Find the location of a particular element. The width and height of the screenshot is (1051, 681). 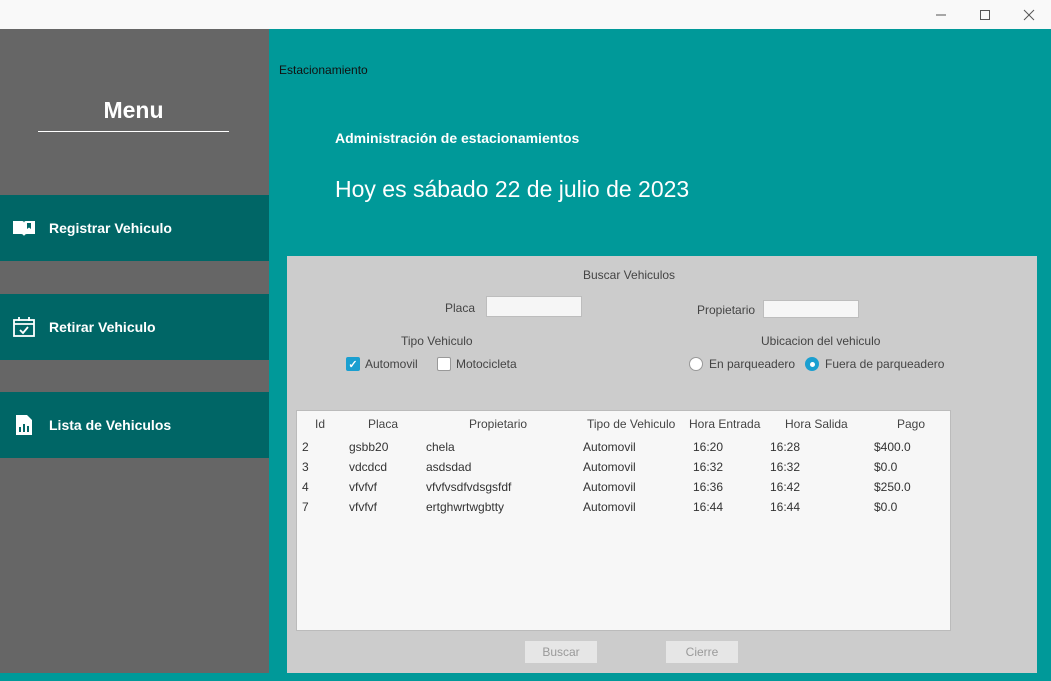

sidebar-item-lista-de-vehiculos: Lista de Vehiculos is located at coordinates (134, 425).